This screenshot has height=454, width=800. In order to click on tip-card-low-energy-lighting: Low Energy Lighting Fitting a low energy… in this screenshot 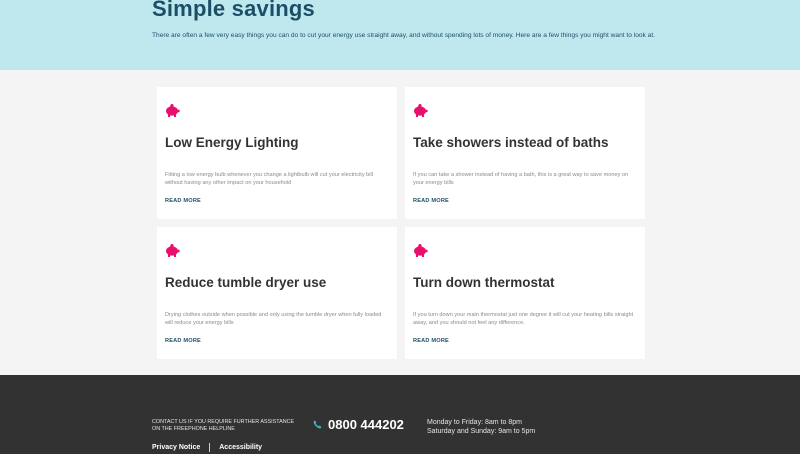, I will do `click(277, 153)`.